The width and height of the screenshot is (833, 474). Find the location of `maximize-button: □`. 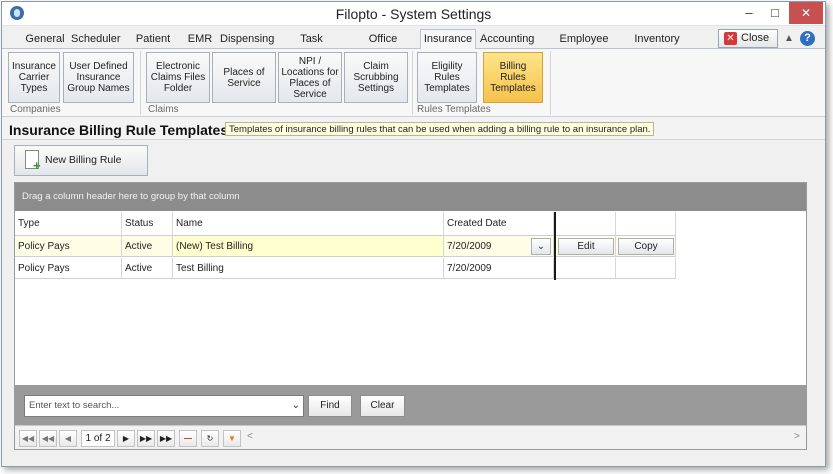

maximize-button: □ is located at coordinates (775, 13).